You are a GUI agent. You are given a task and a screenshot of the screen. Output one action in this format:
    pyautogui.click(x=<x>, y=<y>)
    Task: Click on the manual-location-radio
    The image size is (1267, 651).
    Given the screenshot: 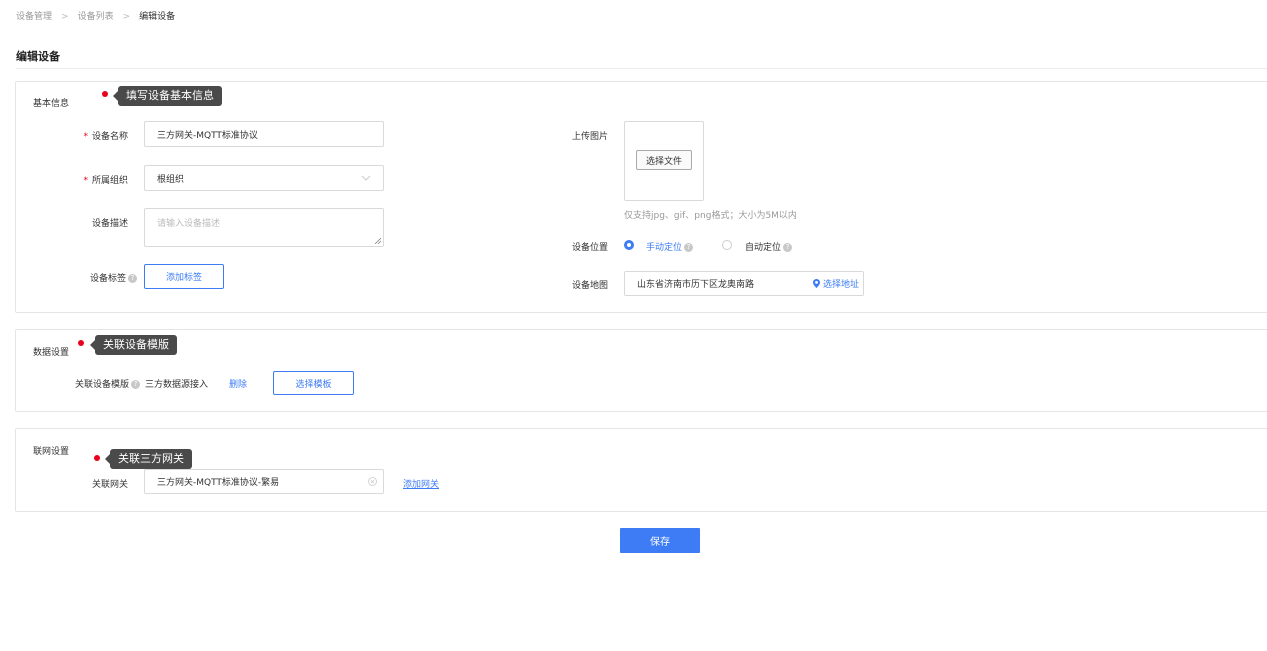 What is the action you would take?
    pyautogui.click(x=629, y=245)
    